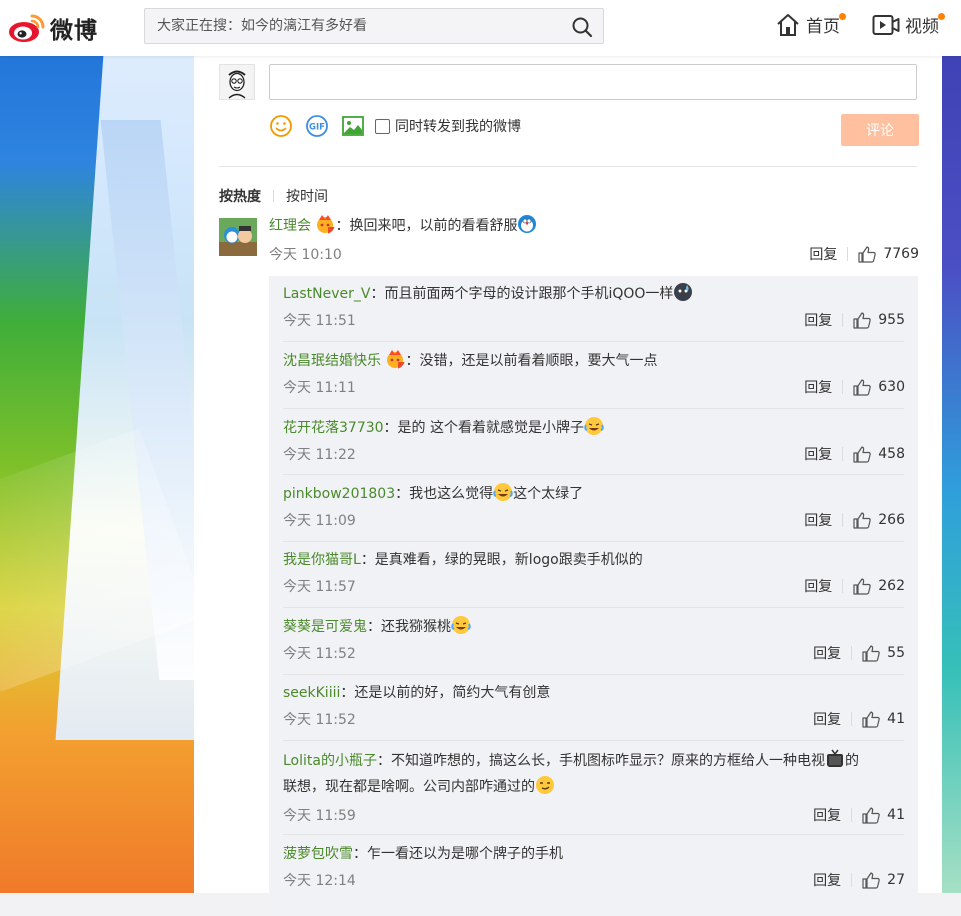  What do you see at coordinates (891, 586) in the screenshot?
I see `like-count: 262` at bounding box center [891, 586].